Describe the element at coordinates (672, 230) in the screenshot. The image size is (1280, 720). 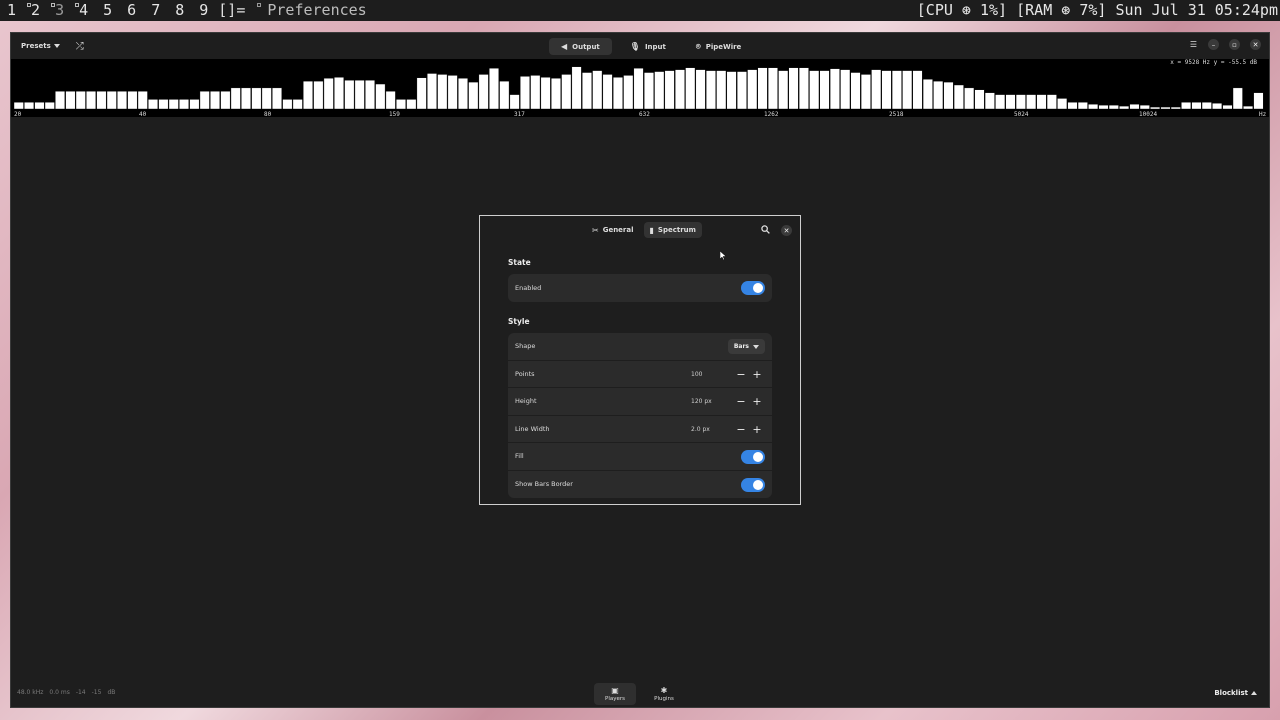
I see `tab-spectrum: ▮ Spectrum` at that location.